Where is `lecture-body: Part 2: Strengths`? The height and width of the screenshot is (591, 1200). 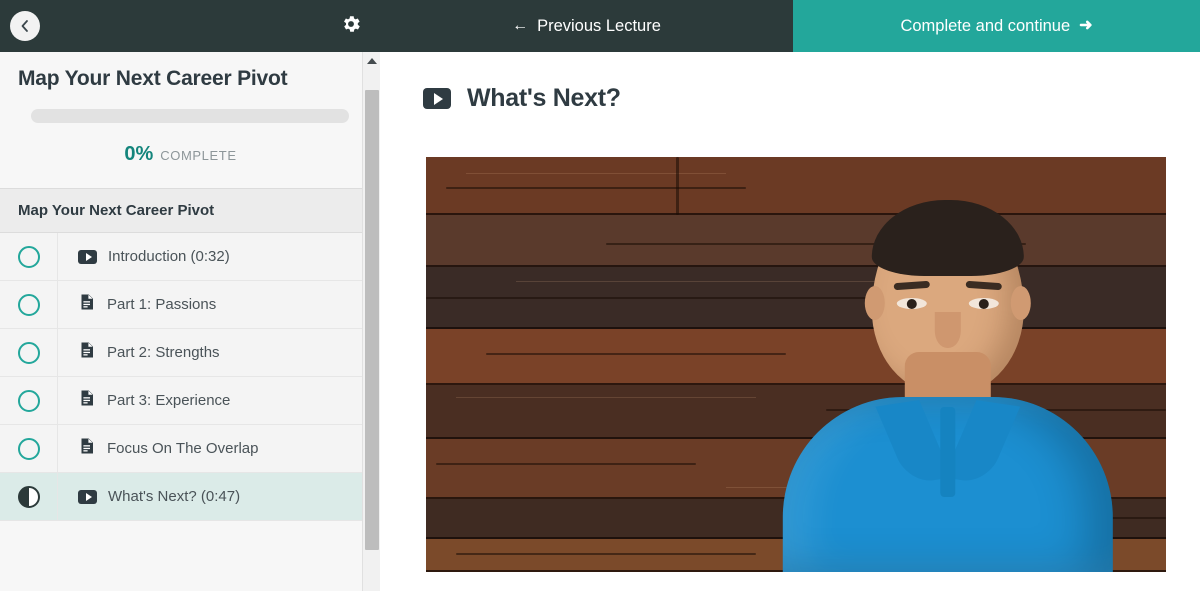 lecture-body: Part 2: Strengths is located at coordinates (139, 352).